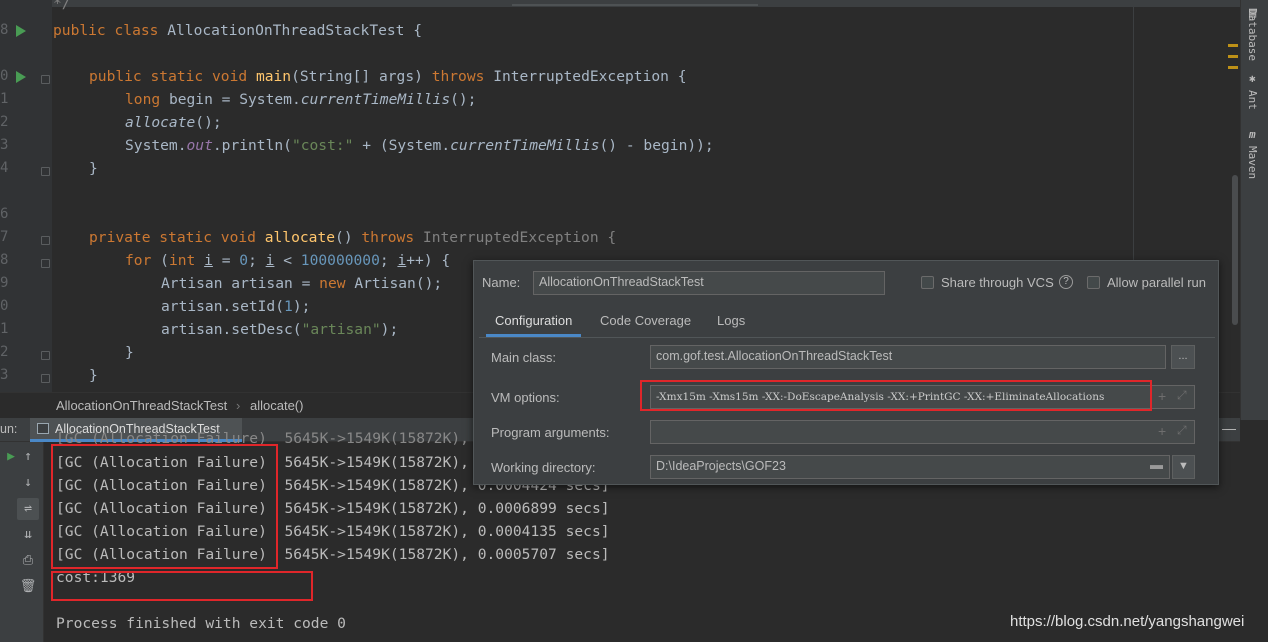 Image resolution: width=1268 pixels, height=642 pixels. What do you see at coordinates (1066, 282) in the screenshot?
I see `help-icon: ?` at bounding box center [1066, 282].